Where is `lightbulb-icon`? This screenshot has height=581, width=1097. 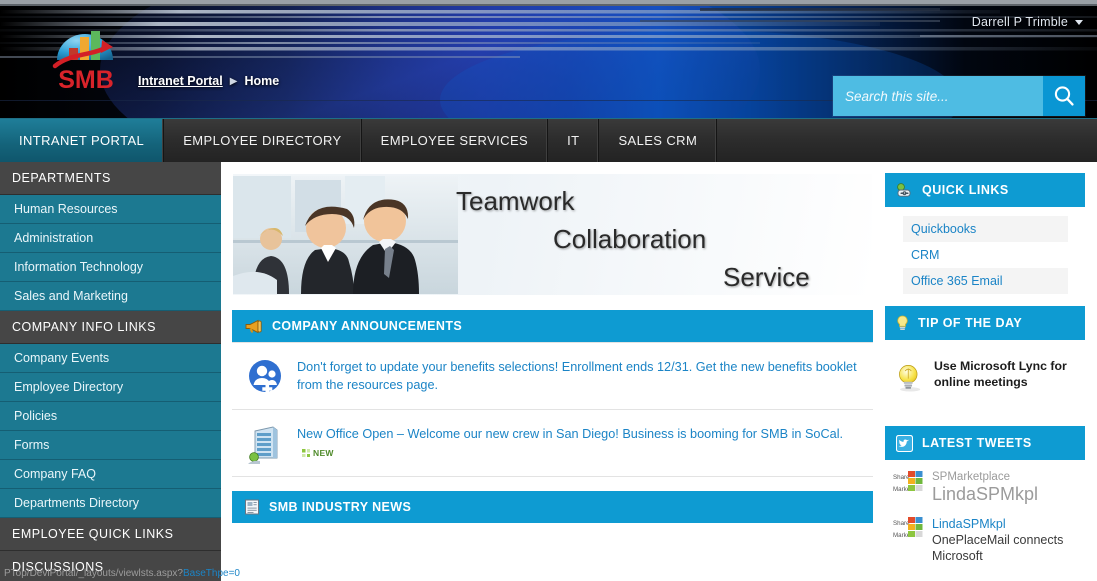
lightbulb-icon is located at coordinates (902, 322).